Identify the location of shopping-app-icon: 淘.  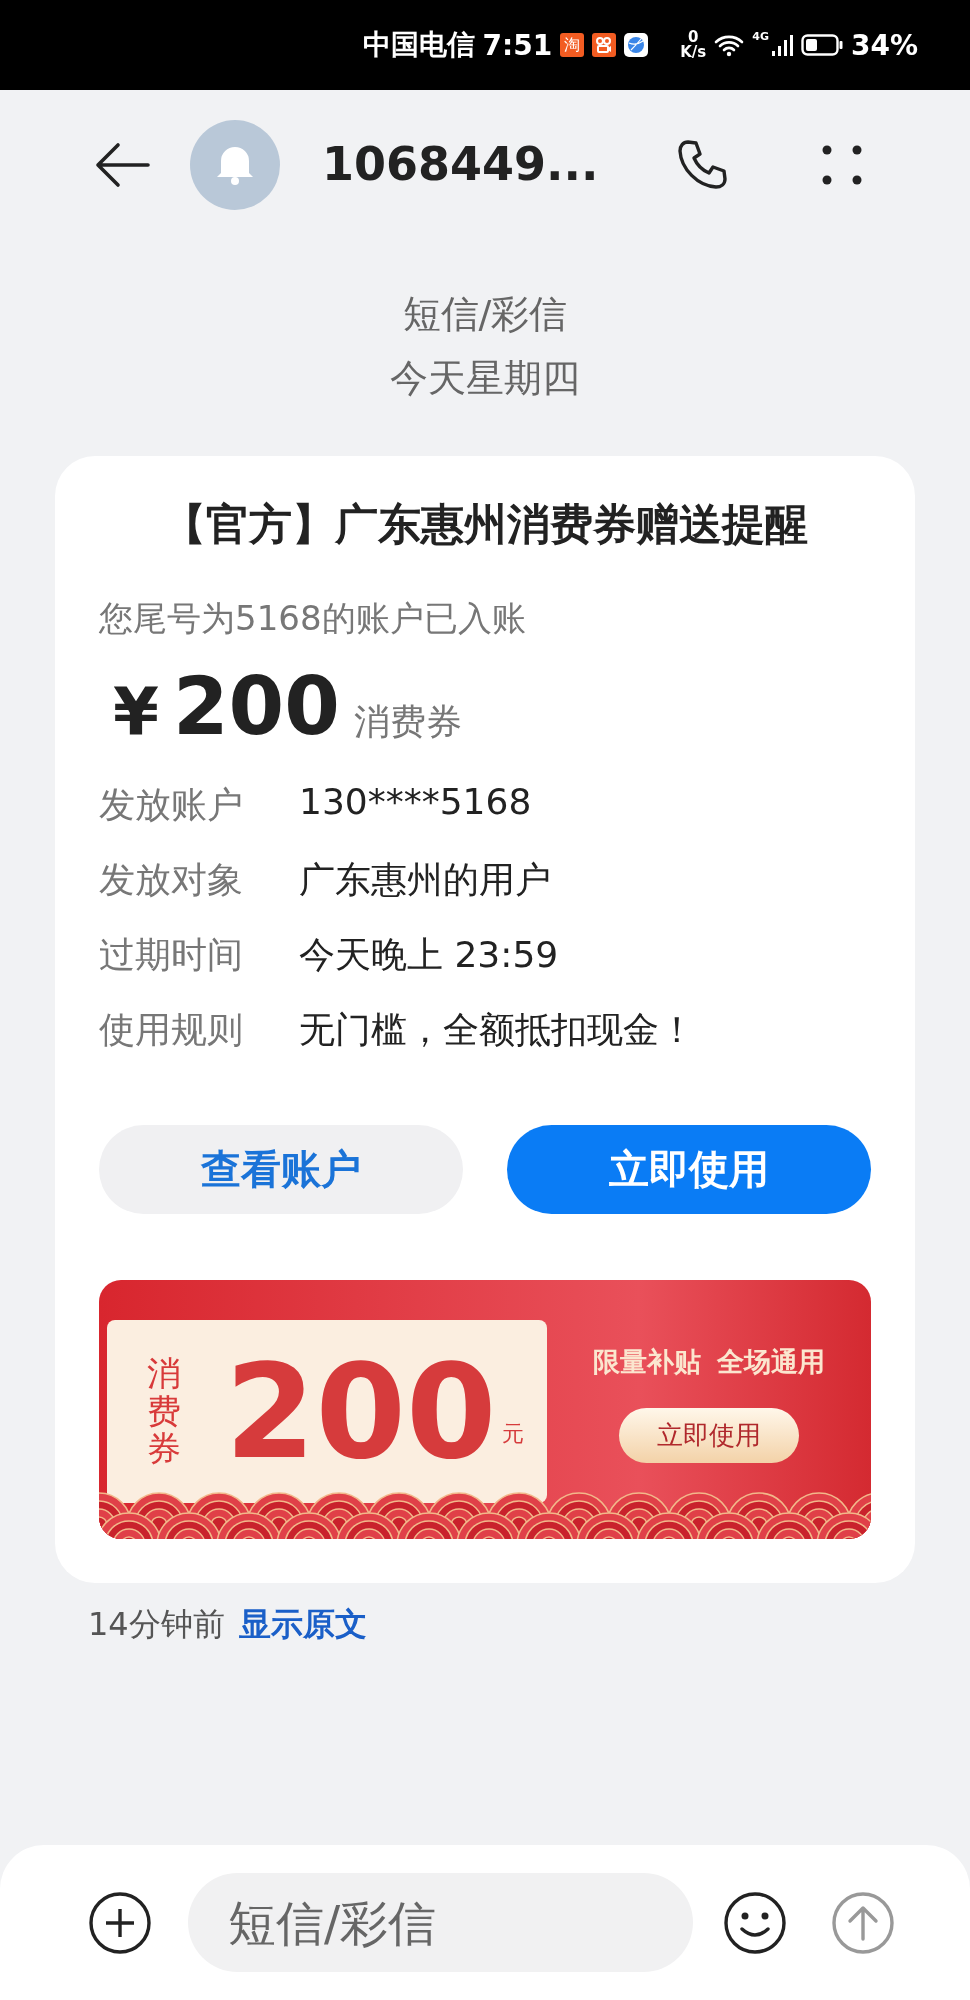
(572, 45).